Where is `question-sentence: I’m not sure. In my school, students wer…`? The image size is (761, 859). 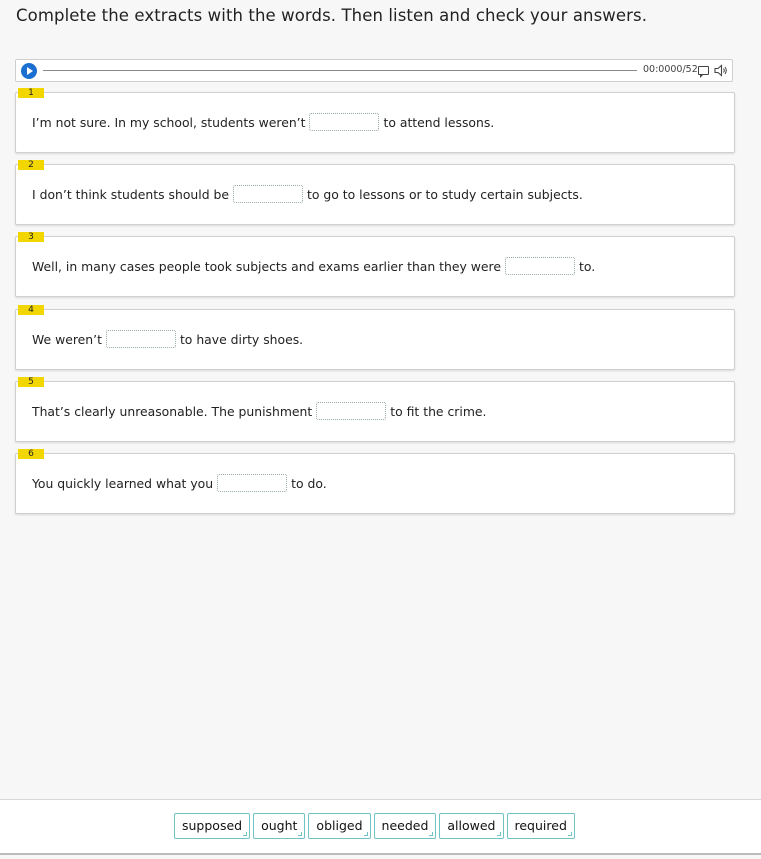 question-sentence: I’m not sure. In my school, students wer… is located at coordinates (263, 122).